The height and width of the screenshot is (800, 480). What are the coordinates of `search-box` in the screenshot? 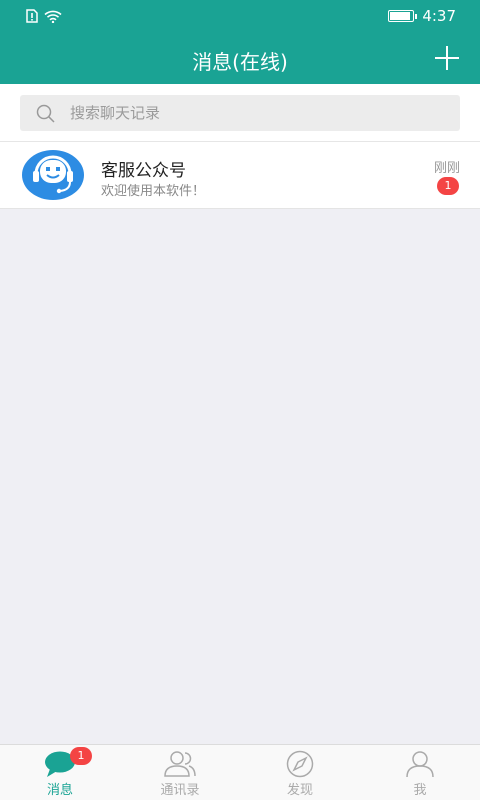 It's located at (240, 113).